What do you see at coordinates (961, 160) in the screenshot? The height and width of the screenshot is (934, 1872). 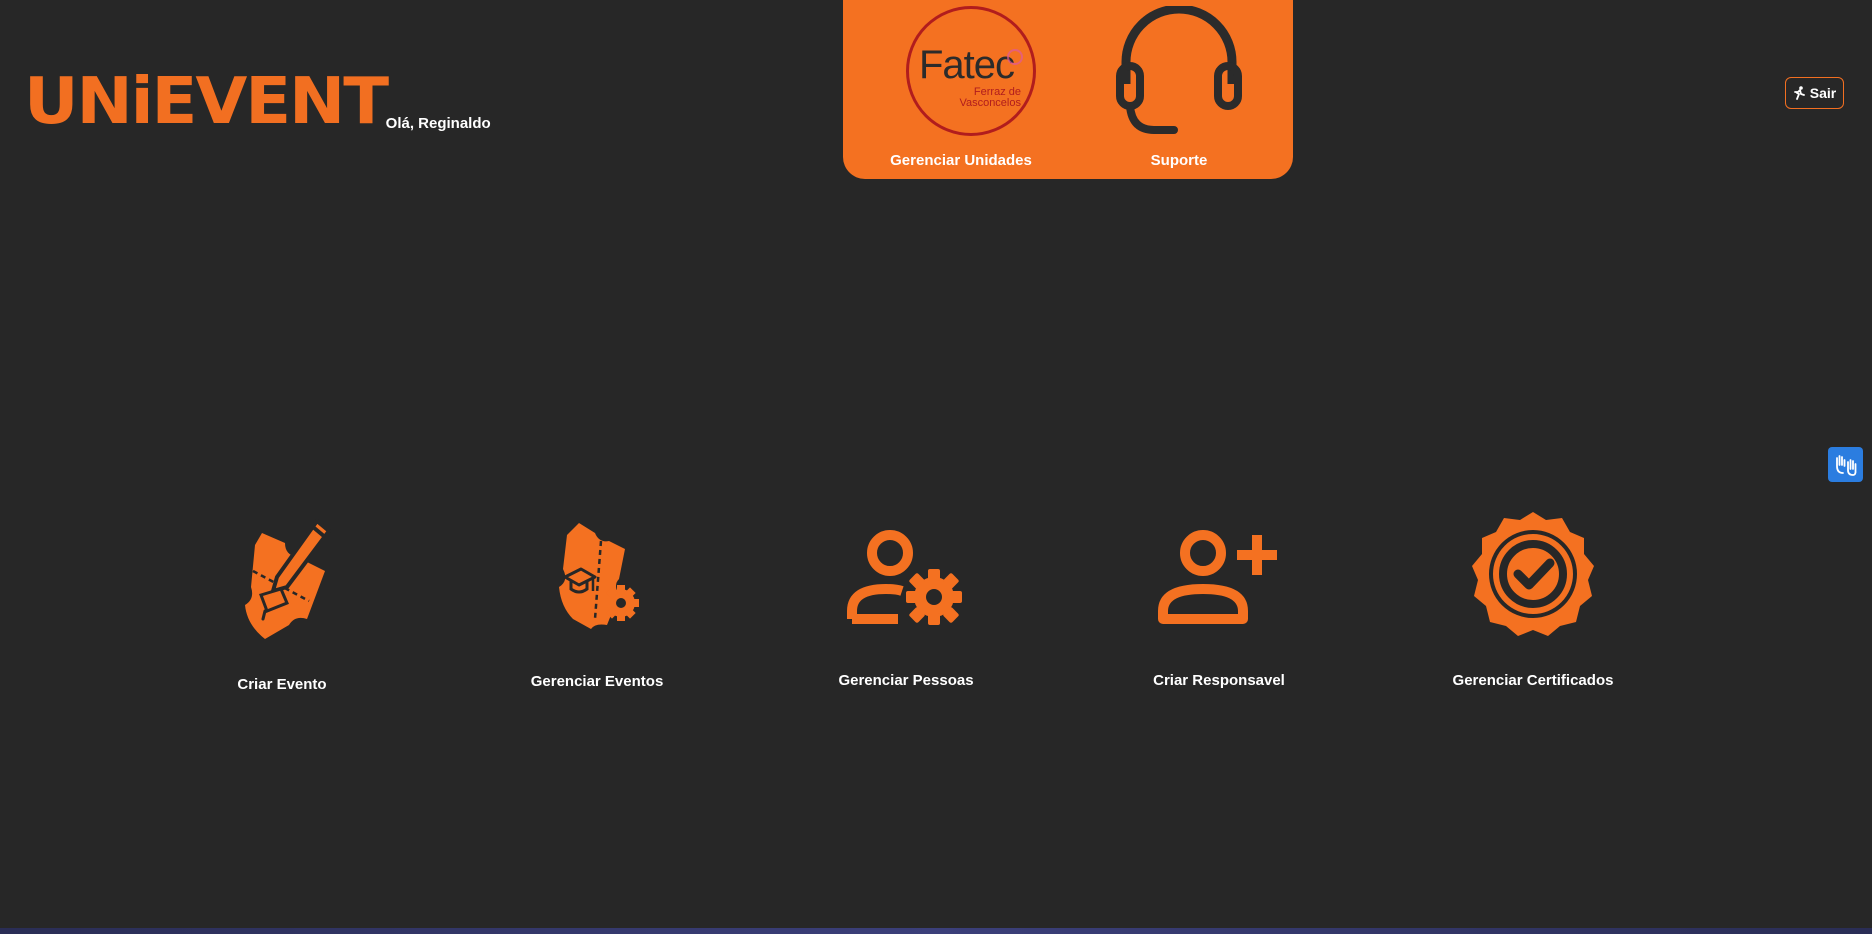 I see `nav-label-unidades: Gerenciar Unidades` at bounding box center [961, 160].